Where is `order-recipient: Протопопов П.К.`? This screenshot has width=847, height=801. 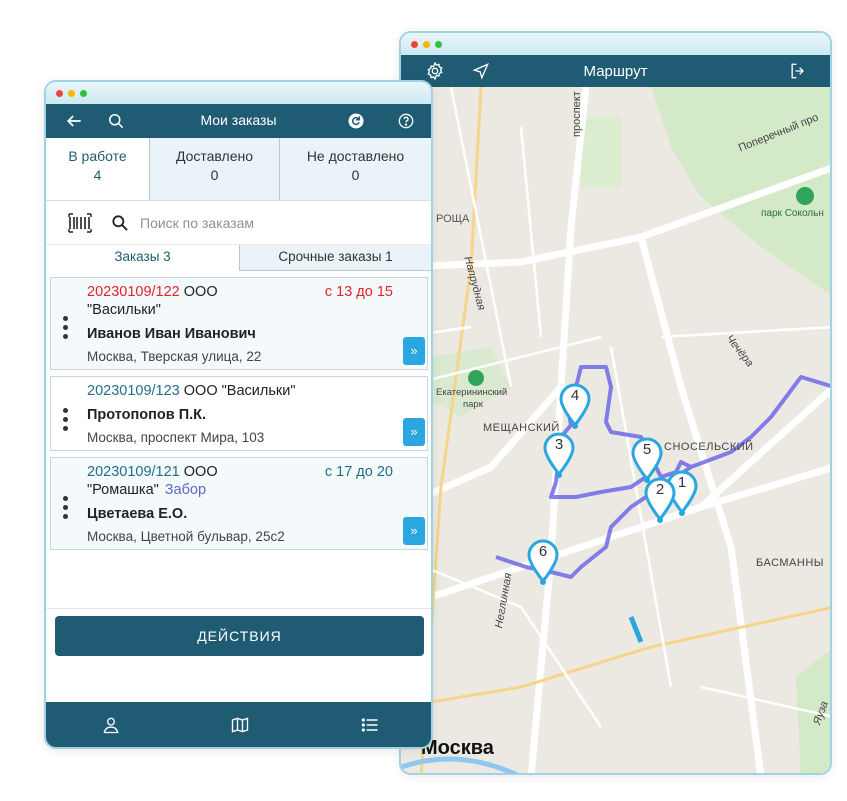
order-recipient: Протопопов П.К. is located at coordinates (147, 415).